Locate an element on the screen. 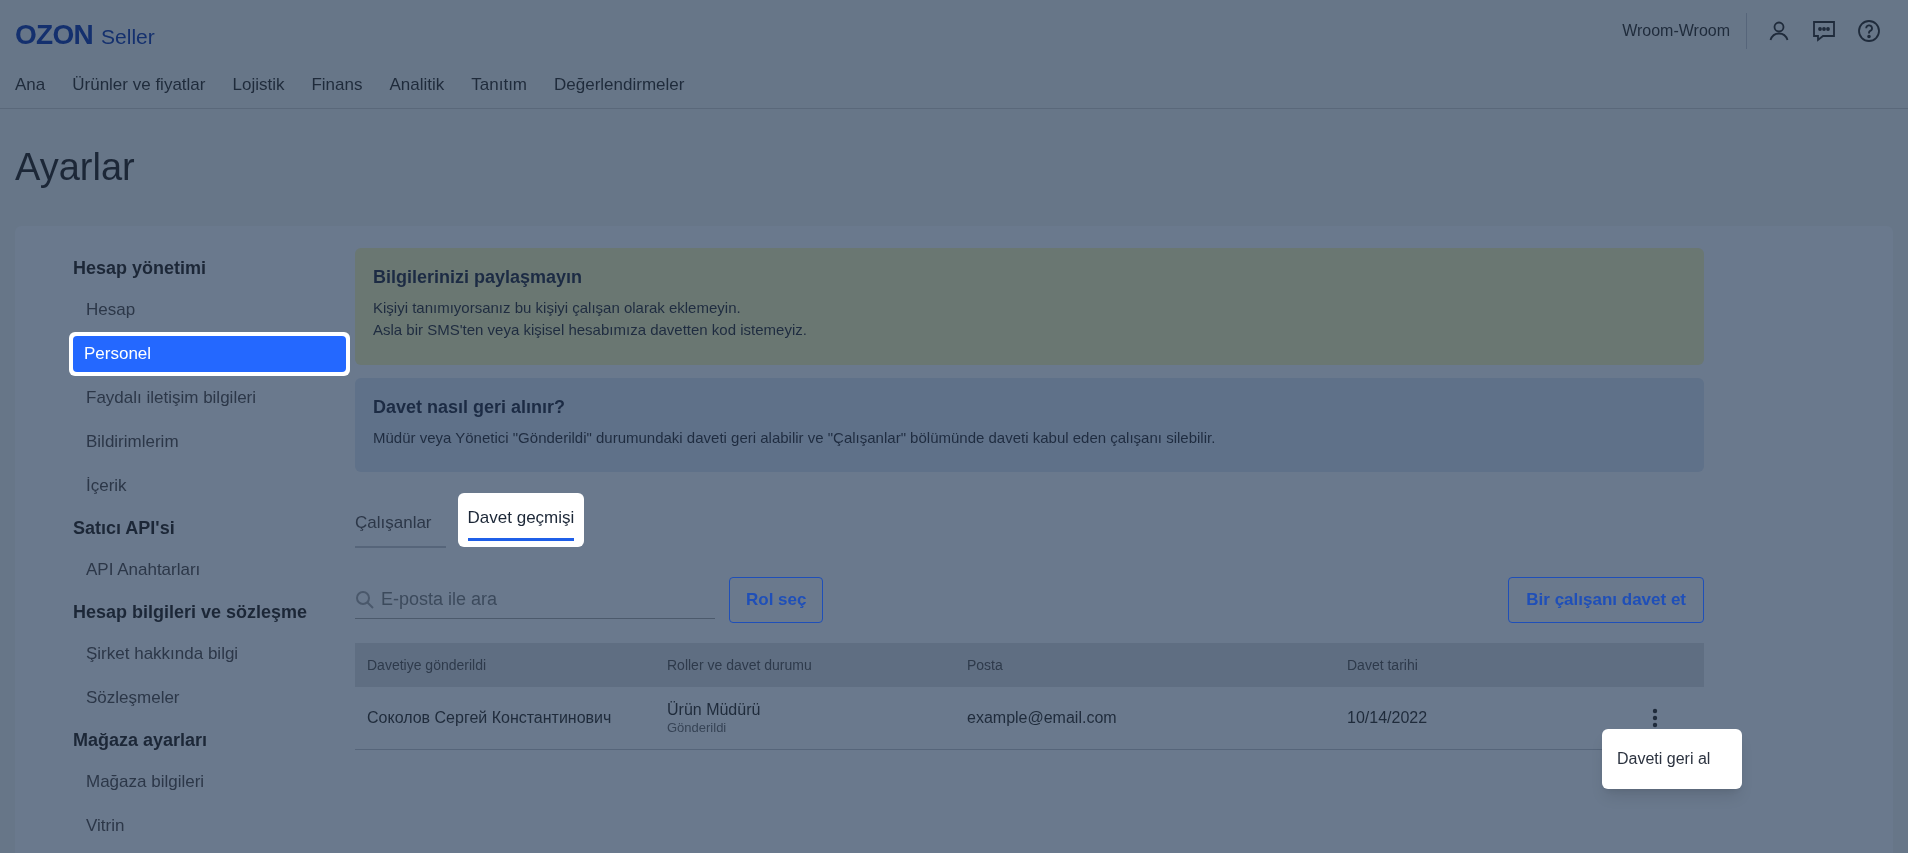  sidebar-item: Şirket hakkında bilgi is located at coordinates (209, 654).